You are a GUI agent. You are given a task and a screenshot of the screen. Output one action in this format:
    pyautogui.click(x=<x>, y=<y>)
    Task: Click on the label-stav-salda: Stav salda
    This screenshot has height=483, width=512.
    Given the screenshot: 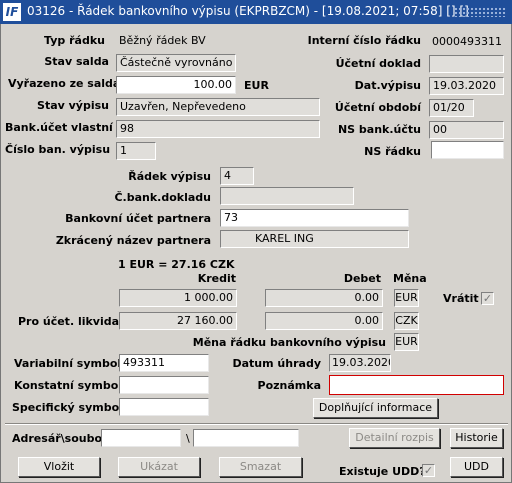 What is the action you would take?
    pyautogui.click(x=76, y=61)
    